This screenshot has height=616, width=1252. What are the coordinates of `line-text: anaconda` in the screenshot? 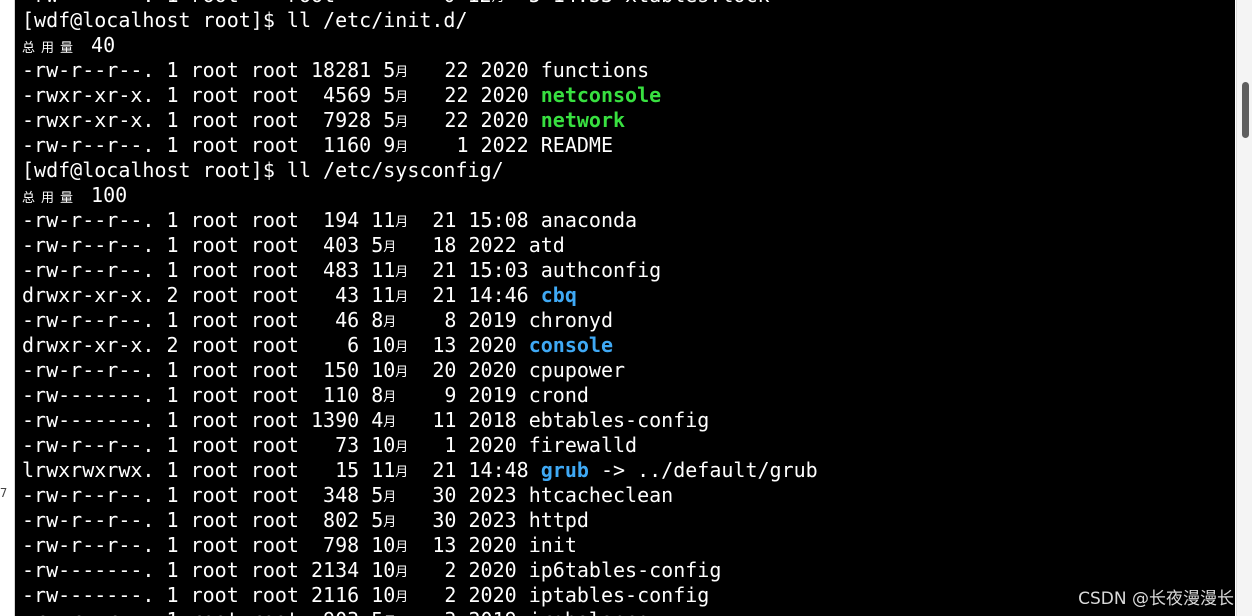 It's located at (589, 220).